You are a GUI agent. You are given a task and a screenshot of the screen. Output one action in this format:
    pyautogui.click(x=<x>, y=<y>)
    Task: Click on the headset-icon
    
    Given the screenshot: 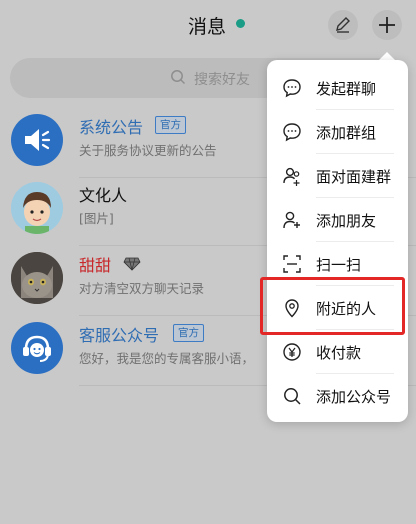 What is the action you would take?
    pyautogui.click(x=37, y=348)
    